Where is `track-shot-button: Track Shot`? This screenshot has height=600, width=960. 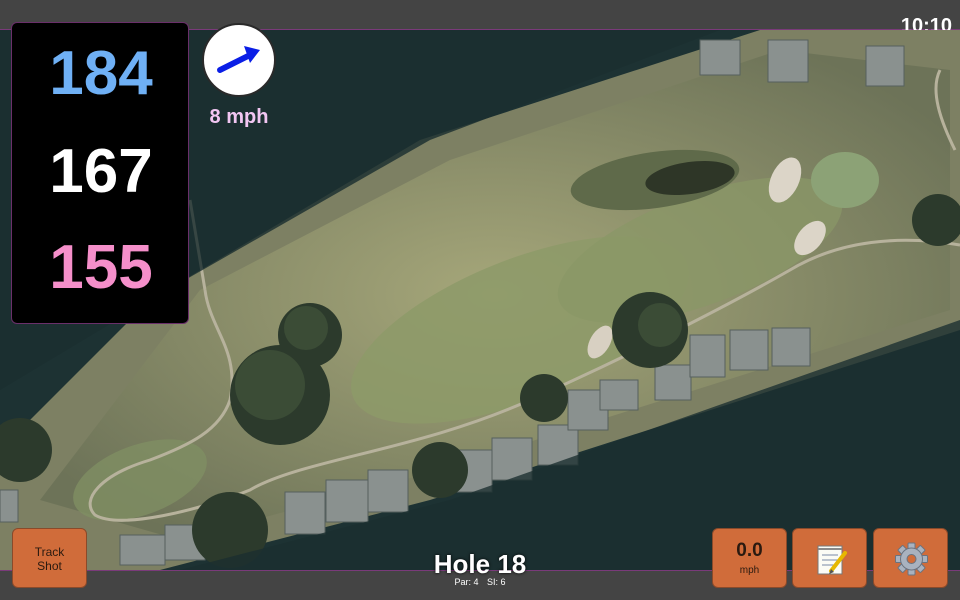 track-shot-button: Track Shot is located at coordinates (49, 558).